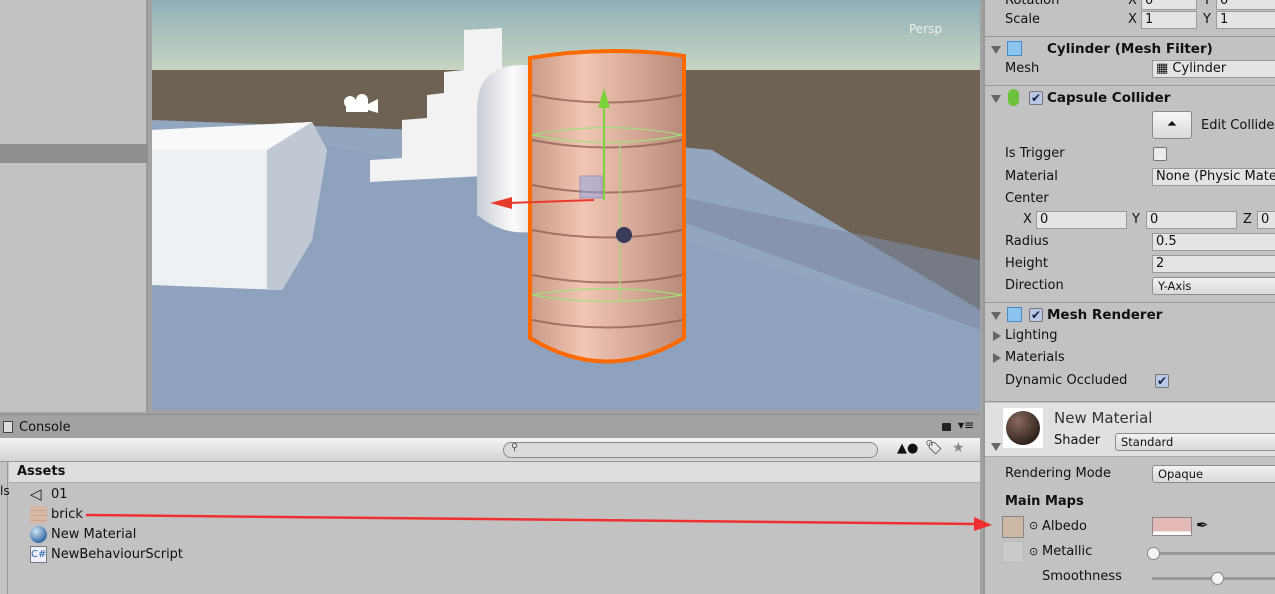  Describe the element at coordinates (996, 99) in the screenshot. I see `foldout-capsule-collider` at that location.